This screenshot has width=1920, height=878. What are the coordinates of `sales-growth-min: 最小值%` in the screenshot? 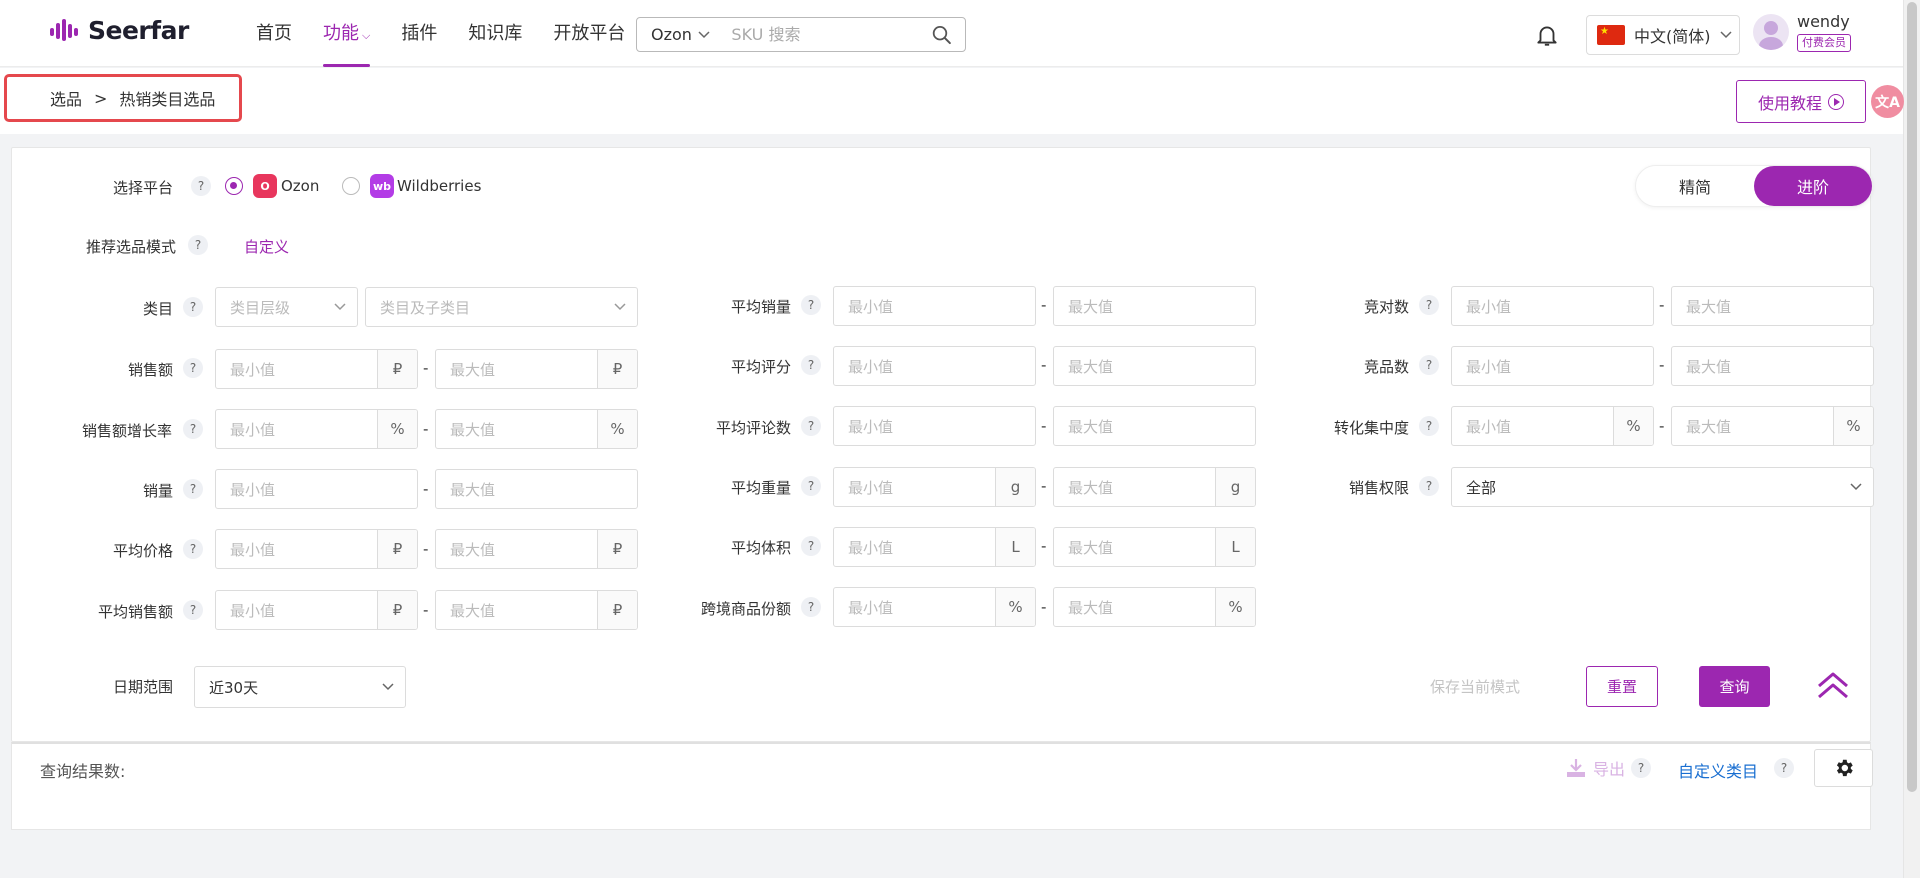 It's located at (316, 429).